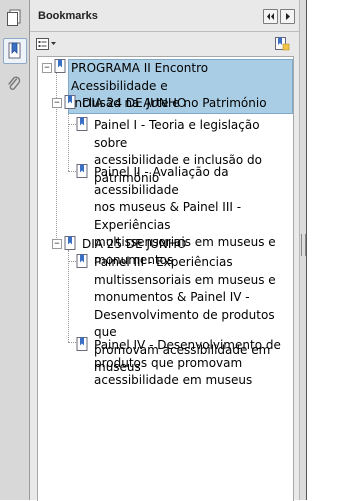 Image resolution: width=348 pixels, height=501 pixels. I want to click on document-area, so click(327, 250).